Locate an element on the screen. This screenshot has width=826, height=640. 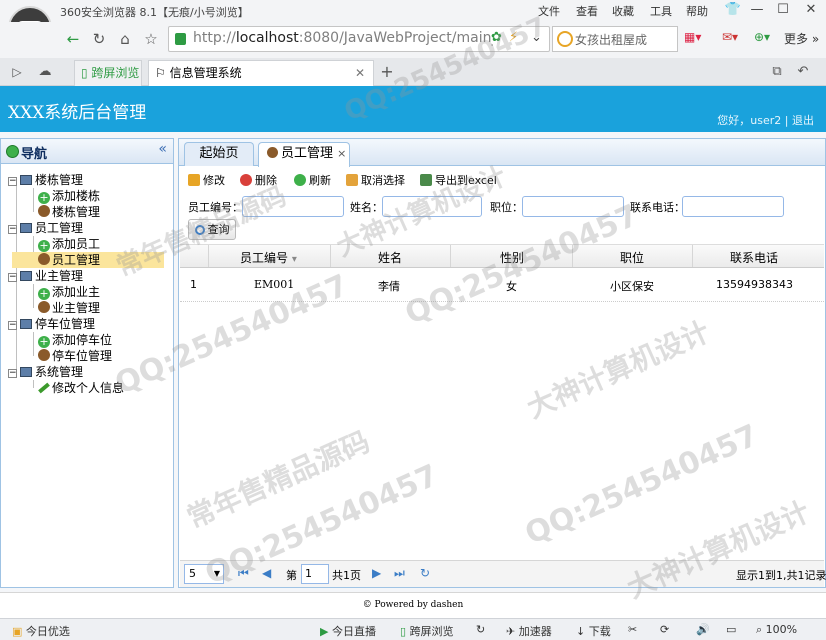
next-page-icon: ▶ is located at coordinates (376, 573).